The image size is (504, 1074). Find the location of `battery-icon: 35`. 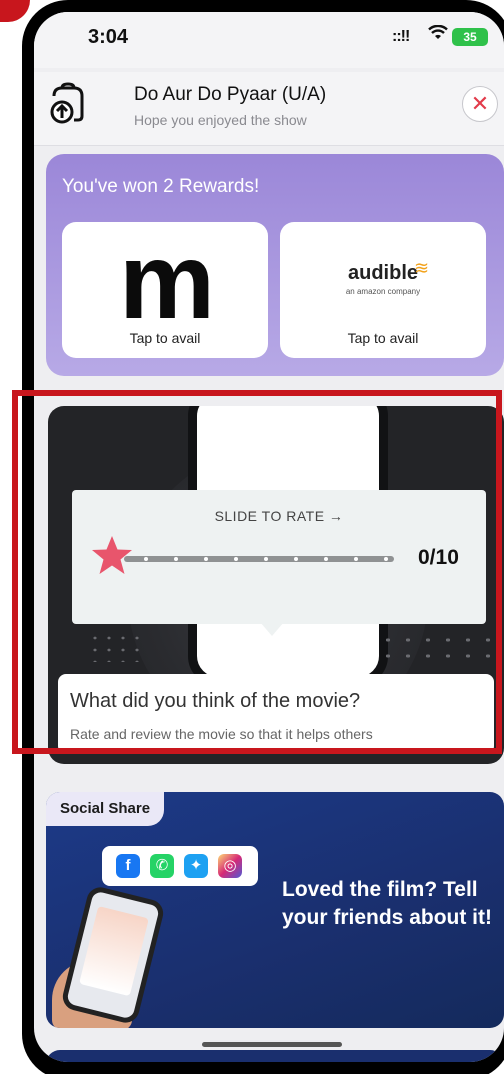

battery-icon: 35 is located at coordinates (470, 37).